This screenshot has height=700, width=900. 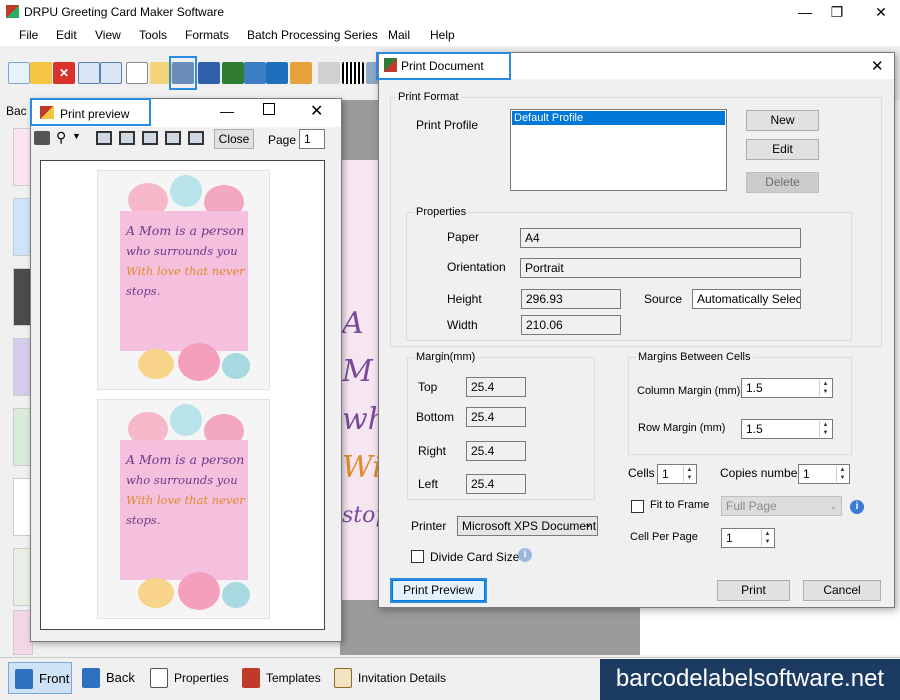 What do you see at coordinates (805, 12) in the screenshot?
I see `minimize-icon: —` at bounding box center [805, 12].